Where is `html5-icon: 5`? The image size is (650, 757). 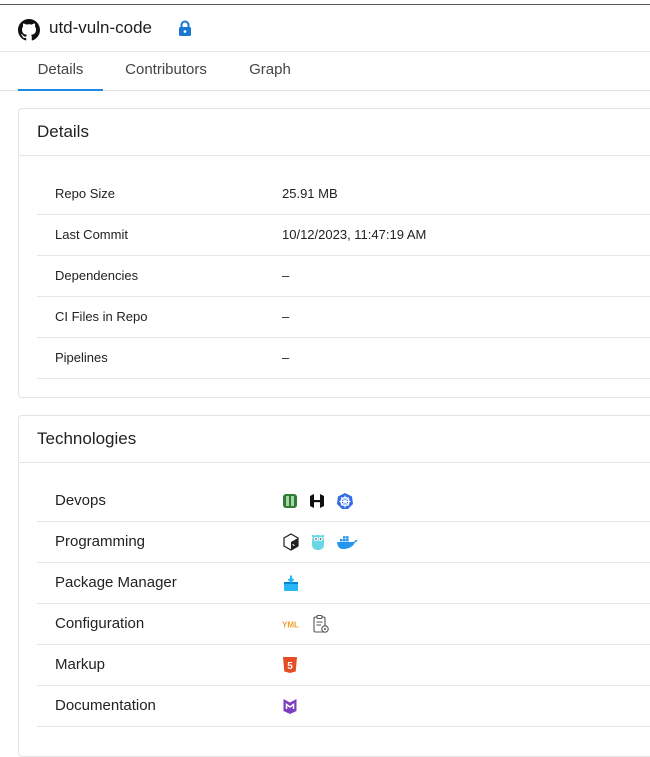
html5-icon: 5 is located at coordinates (290, 665).